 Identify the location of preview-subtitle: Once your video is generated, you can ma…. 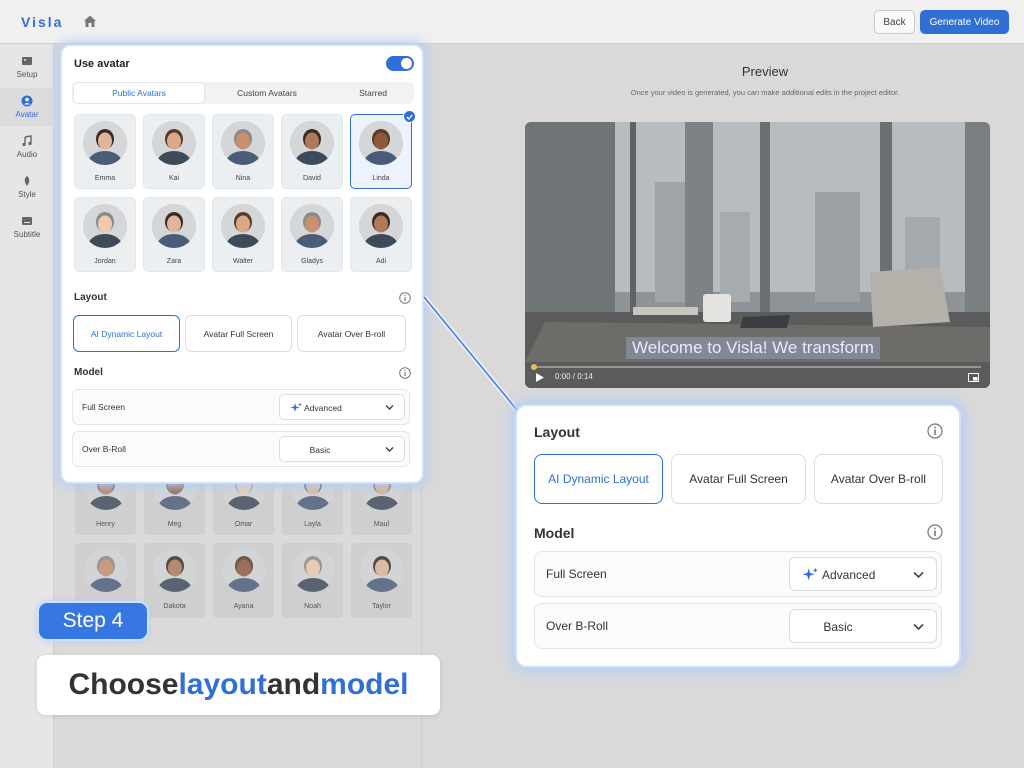
(765, 92).